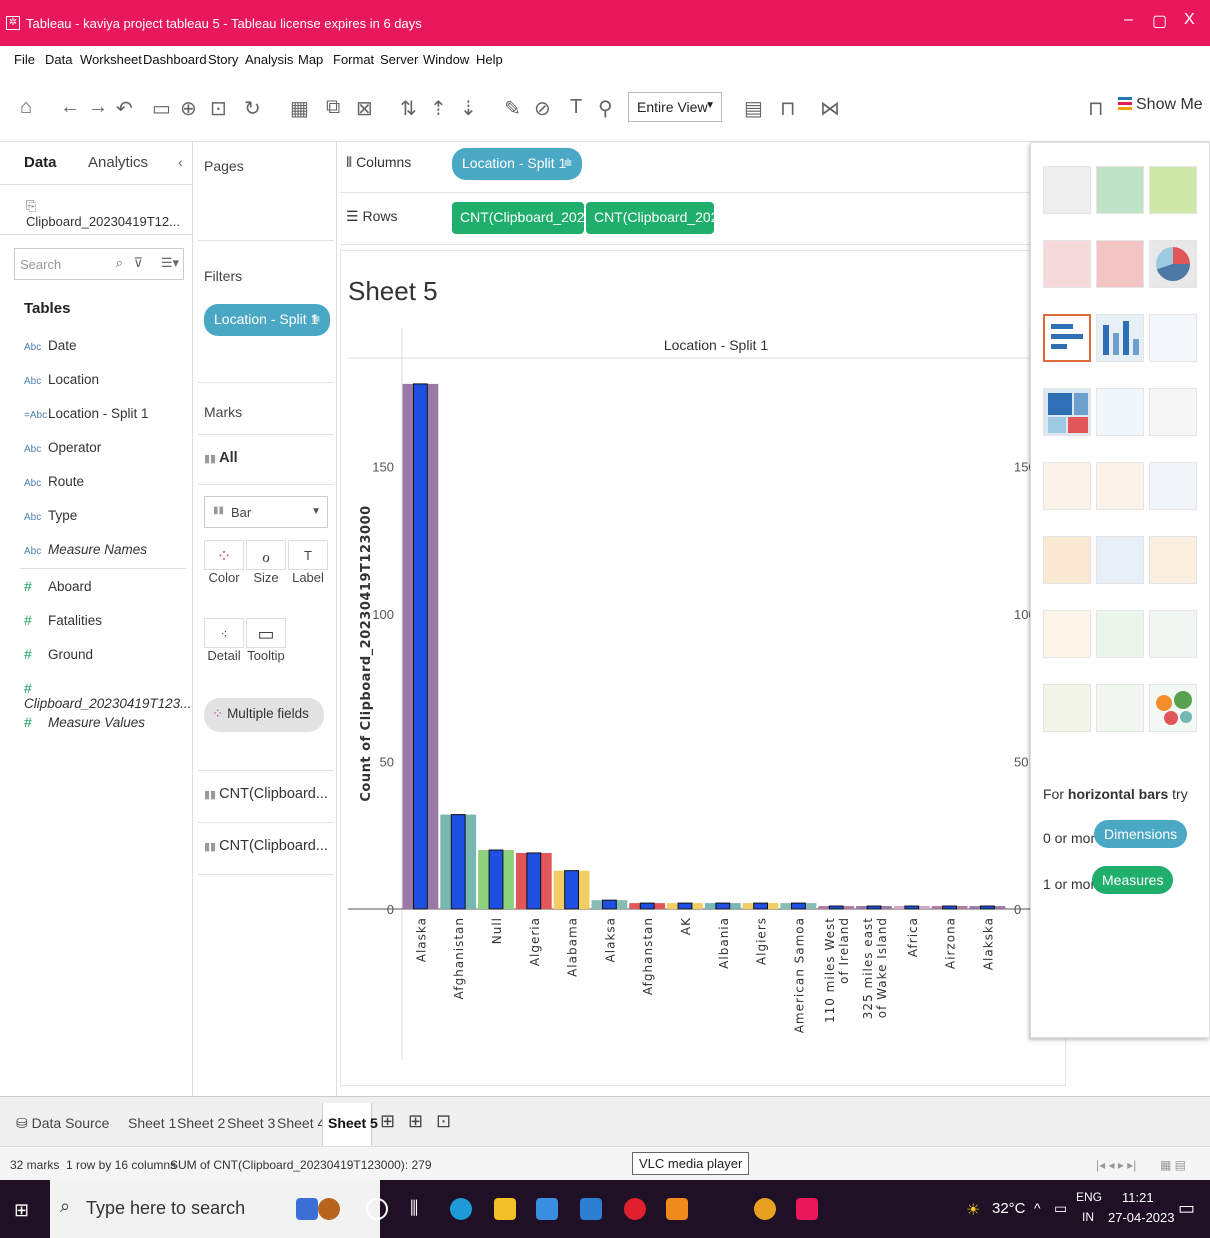 Image resolution: width=1210 pixels, height=1238 pixels. What do you see at coordinates (50, 345) in the screenshot?
I see `field-item: Abc Date` at bounding box center [50, 345].